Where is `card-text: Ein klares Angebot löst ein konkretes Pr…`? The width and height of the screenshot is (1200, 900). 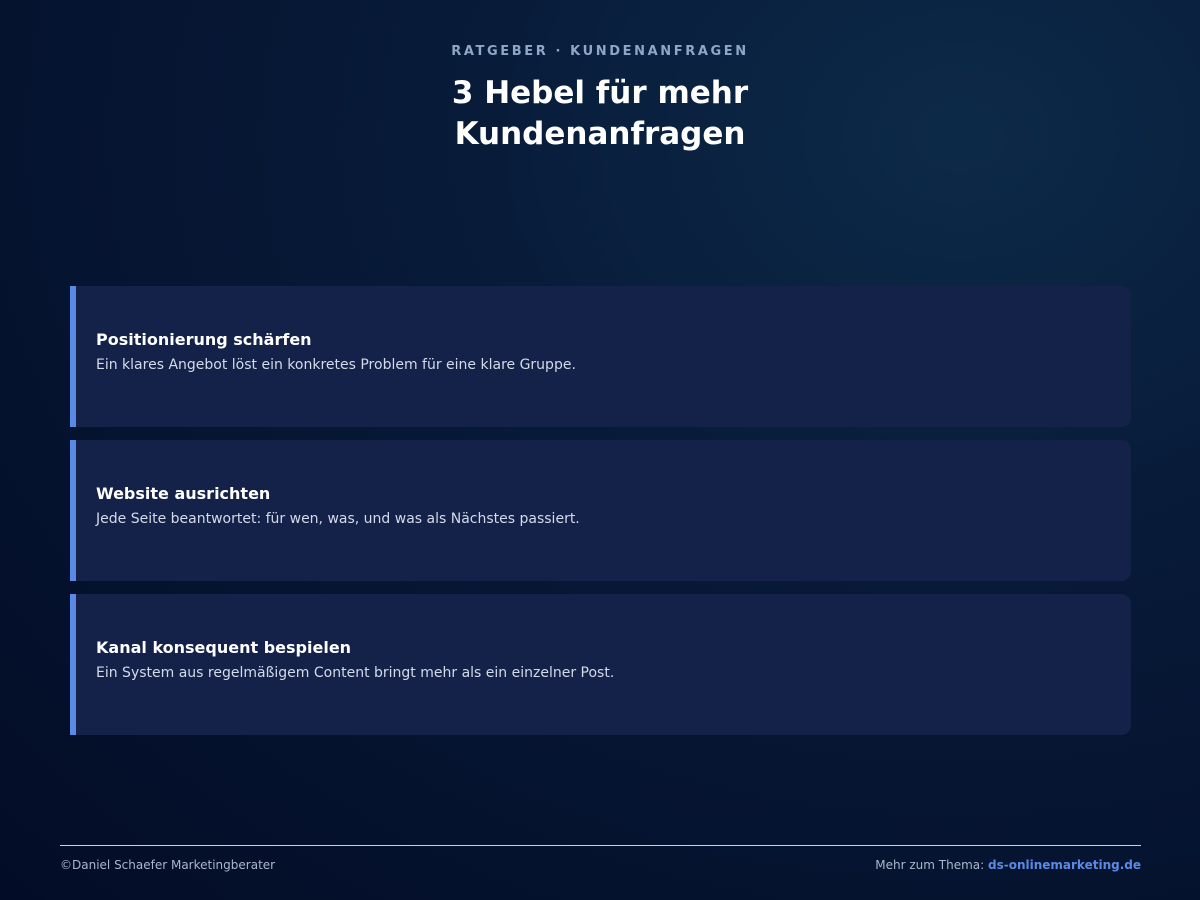
card-text: Ein klares Angebot löst ein konkretes Pr… is located at coordinates (336, 365).